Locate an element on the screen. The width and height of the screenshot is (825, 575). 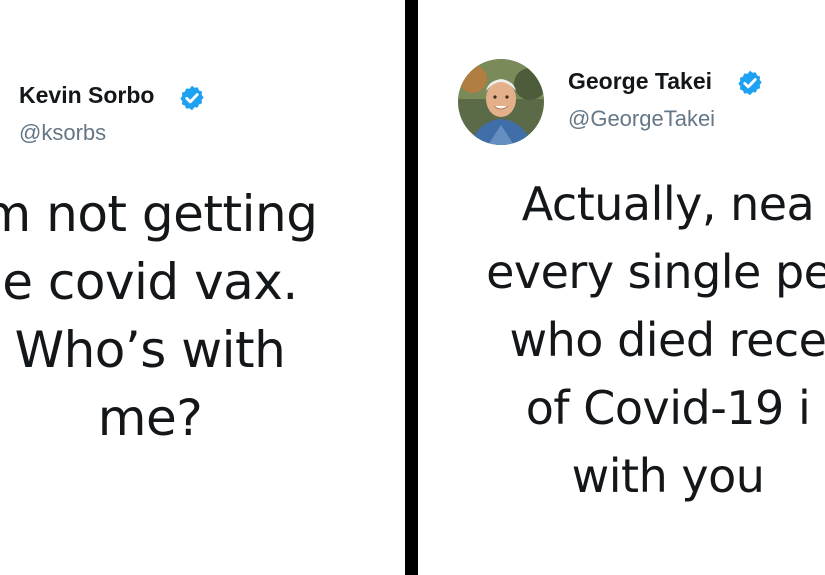
tweet-line: of Covid-19 i is located at coordinates (668, 408).